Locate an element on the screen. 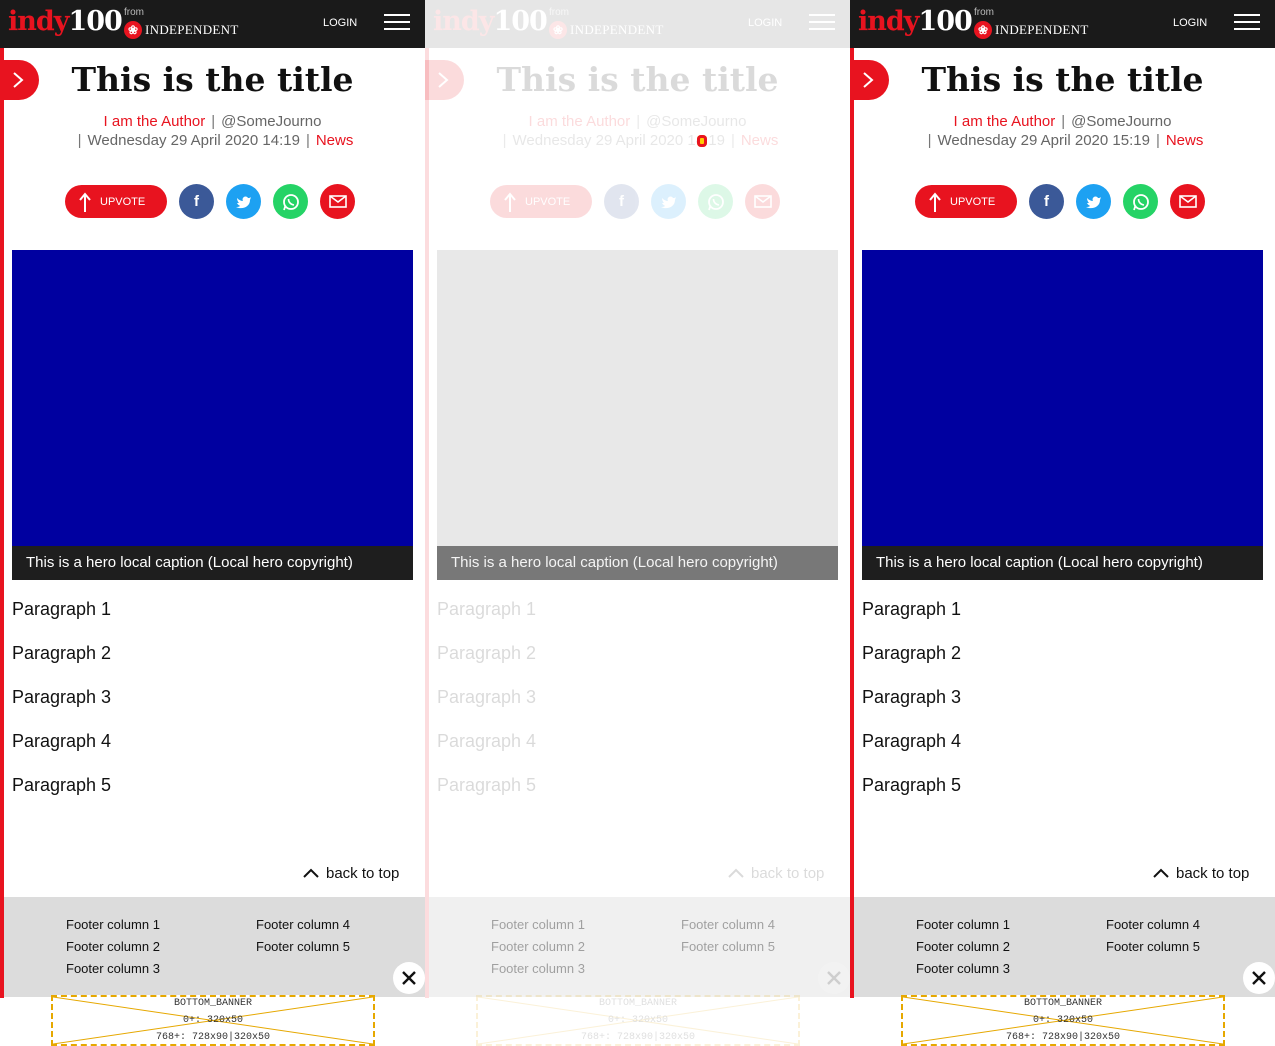  email-icon is located at coordinates (337, 201).